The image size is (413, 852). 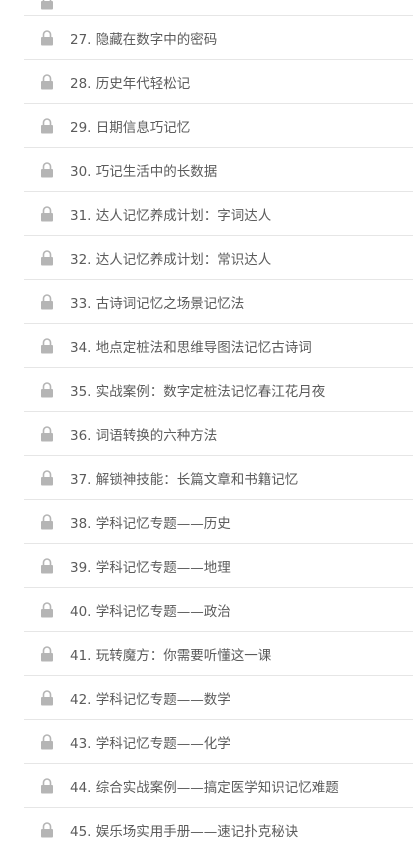 I want to click on lesson-row: 32. 达人记忆养成计划：常识达人, so click(x=218, y=258).